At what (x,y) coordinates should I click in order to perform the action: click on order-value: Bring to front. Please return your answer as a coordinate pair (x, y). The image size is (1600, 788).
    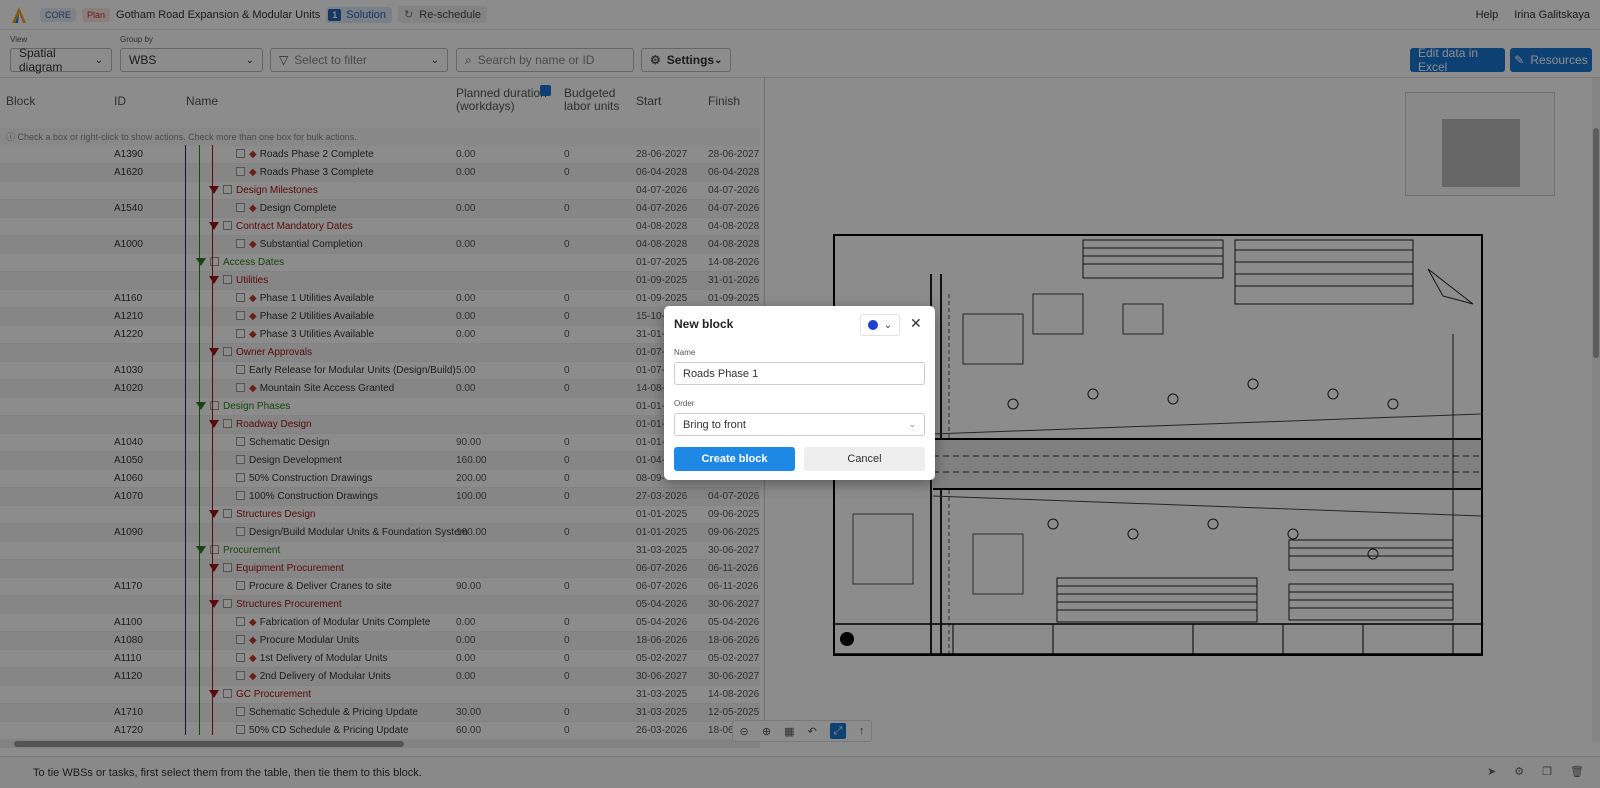
    Looking at the image, I should click on (714, 424).